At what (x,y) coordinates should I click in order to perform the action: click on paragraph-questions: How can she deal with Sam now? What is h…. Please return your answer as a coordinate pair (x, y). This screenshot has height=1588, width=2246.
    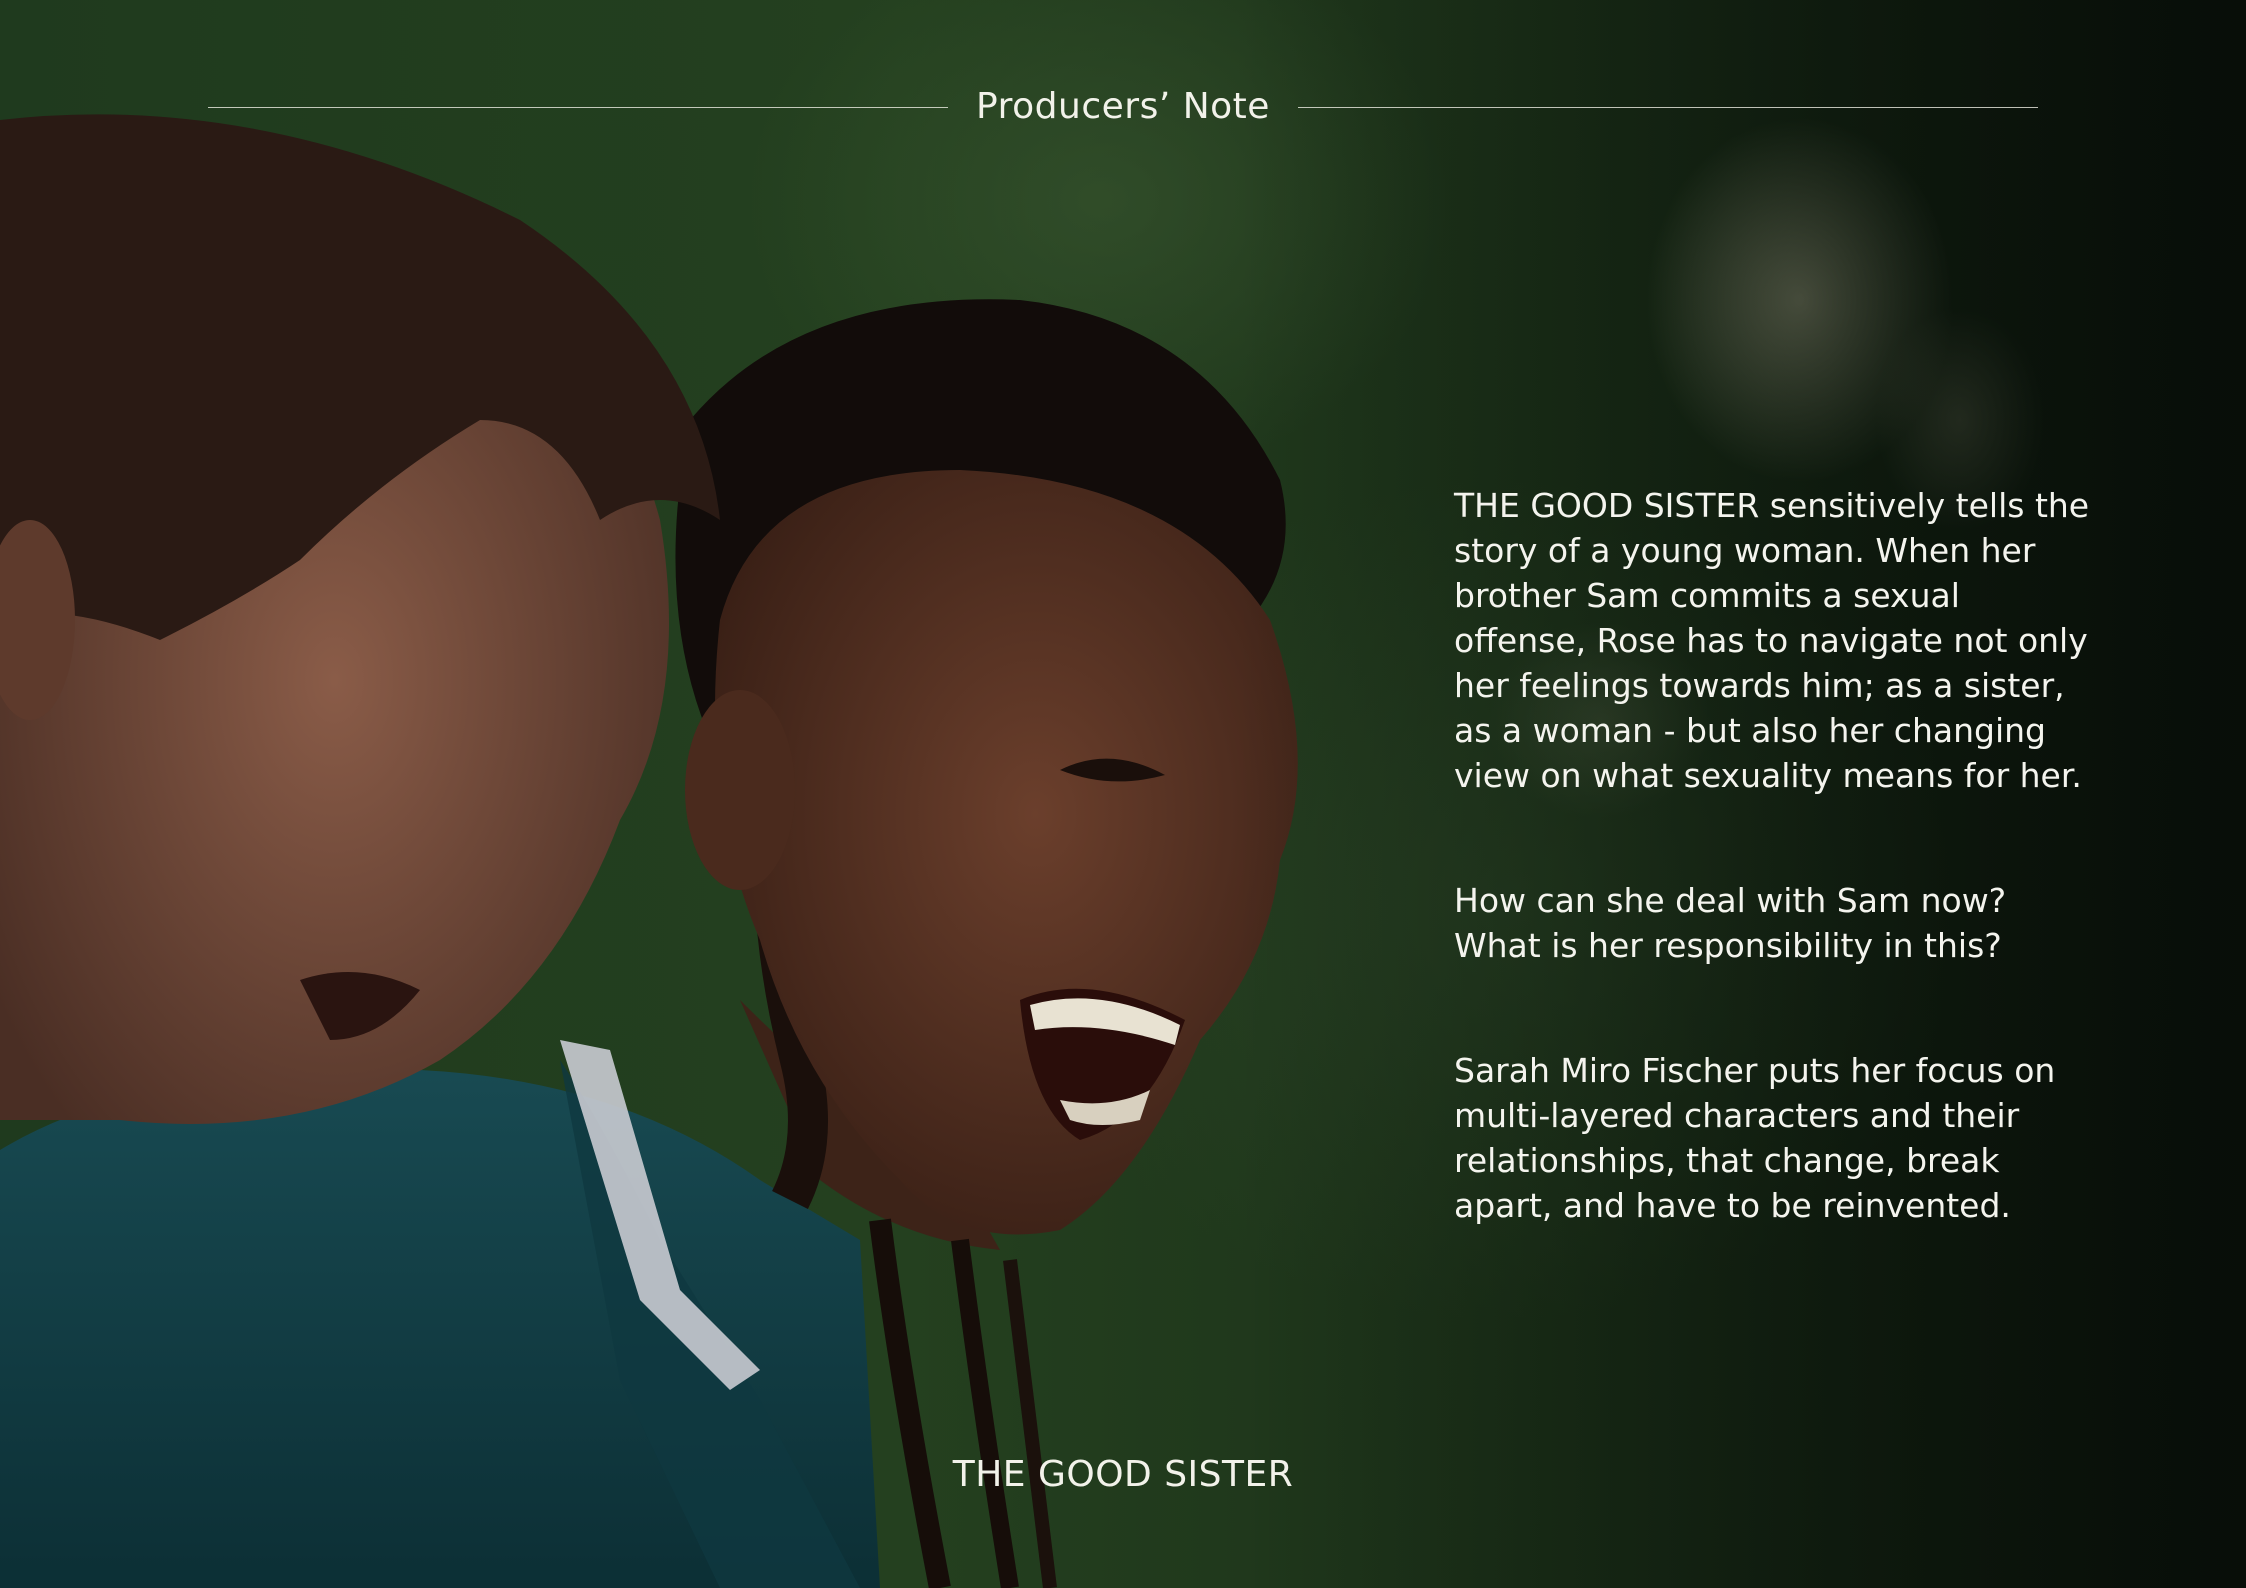
    Looking at the image, I should click on (1730, 923).